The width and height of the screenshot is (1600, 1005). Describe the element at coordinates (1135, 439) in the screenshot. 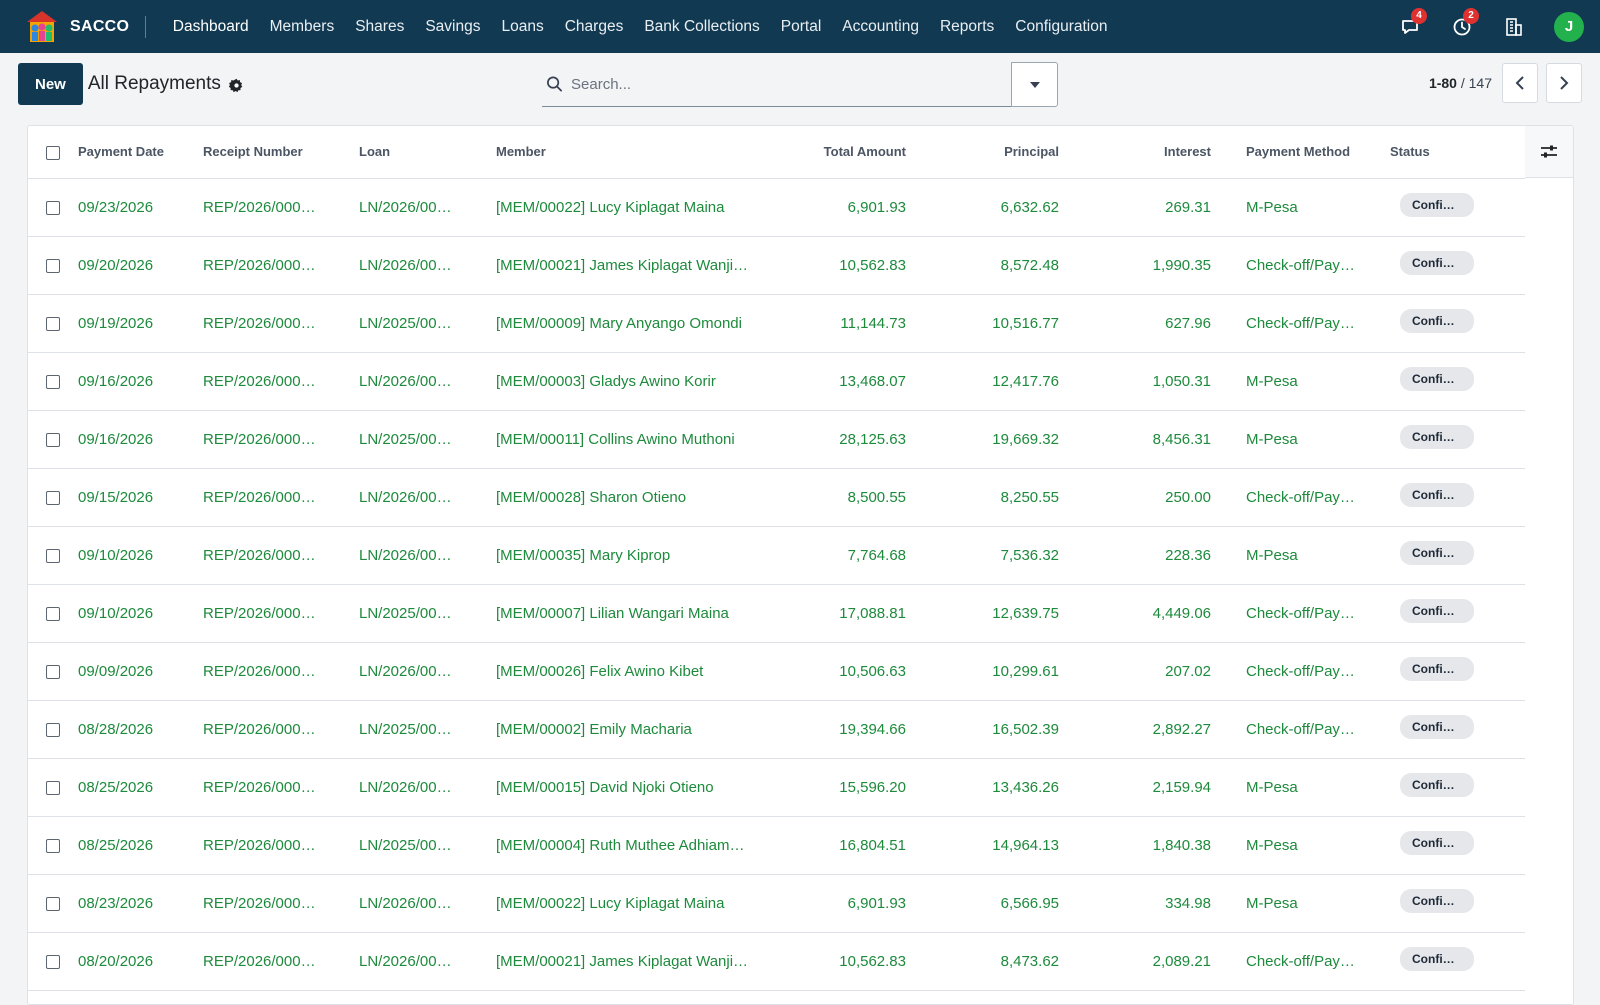

I see `cell-interest: 8,456.31` at that location.